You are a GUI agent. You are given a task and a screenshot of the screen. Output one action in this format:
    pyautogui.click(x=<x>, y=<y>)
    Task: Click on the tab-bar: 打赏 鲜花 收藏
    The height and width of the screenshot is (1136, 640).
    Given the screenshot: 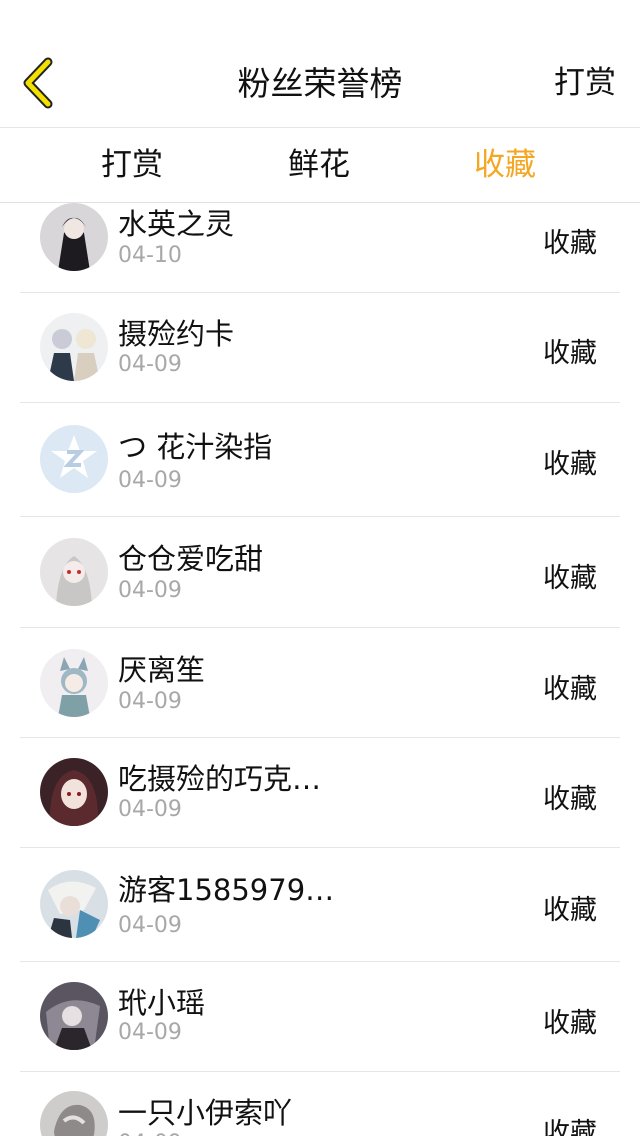 What is the action you would take?
    pyautogui.click(x=320, y=165)
    